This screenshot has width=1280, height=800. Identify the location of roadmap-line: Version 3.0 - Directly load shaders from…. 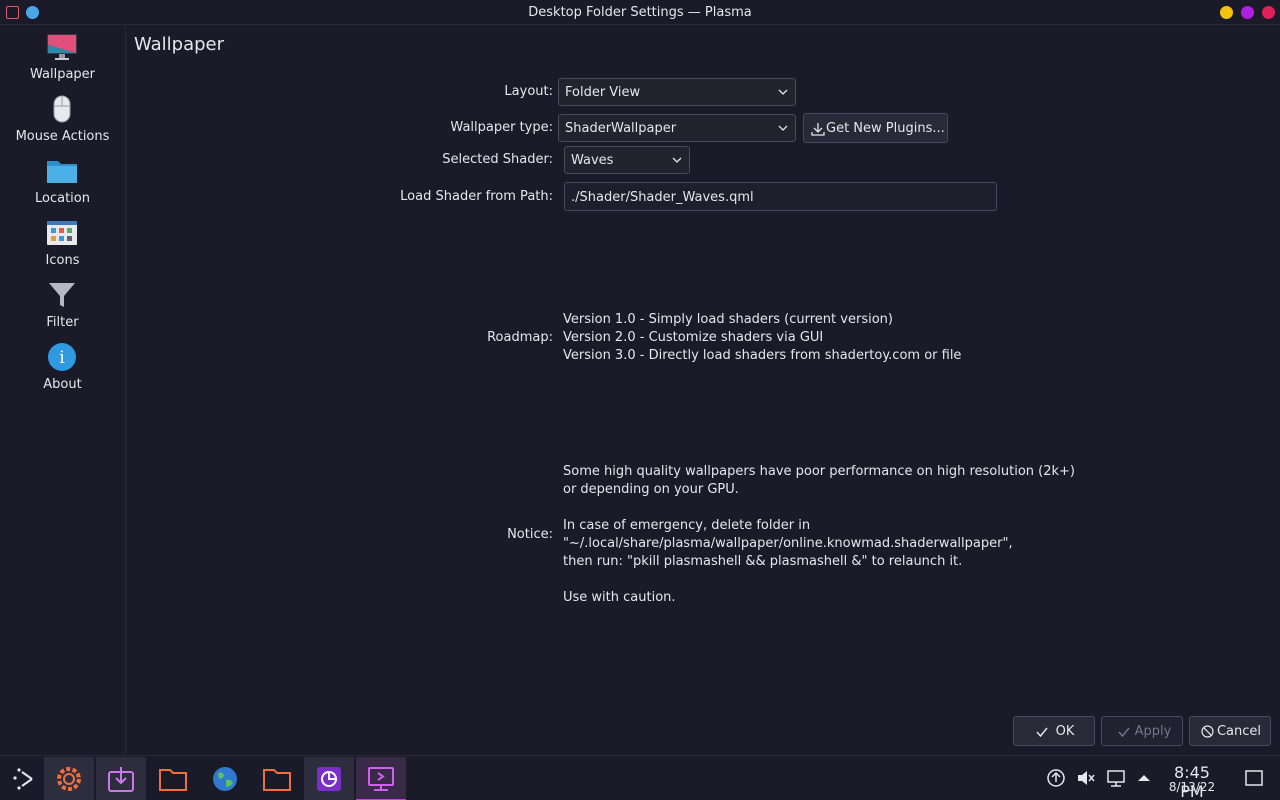
(762, 355).